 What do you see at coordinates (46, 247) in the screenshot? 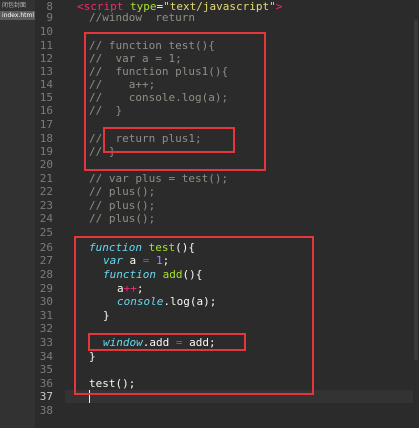
I see `line-number: 26` at bounding box center [46, 247].